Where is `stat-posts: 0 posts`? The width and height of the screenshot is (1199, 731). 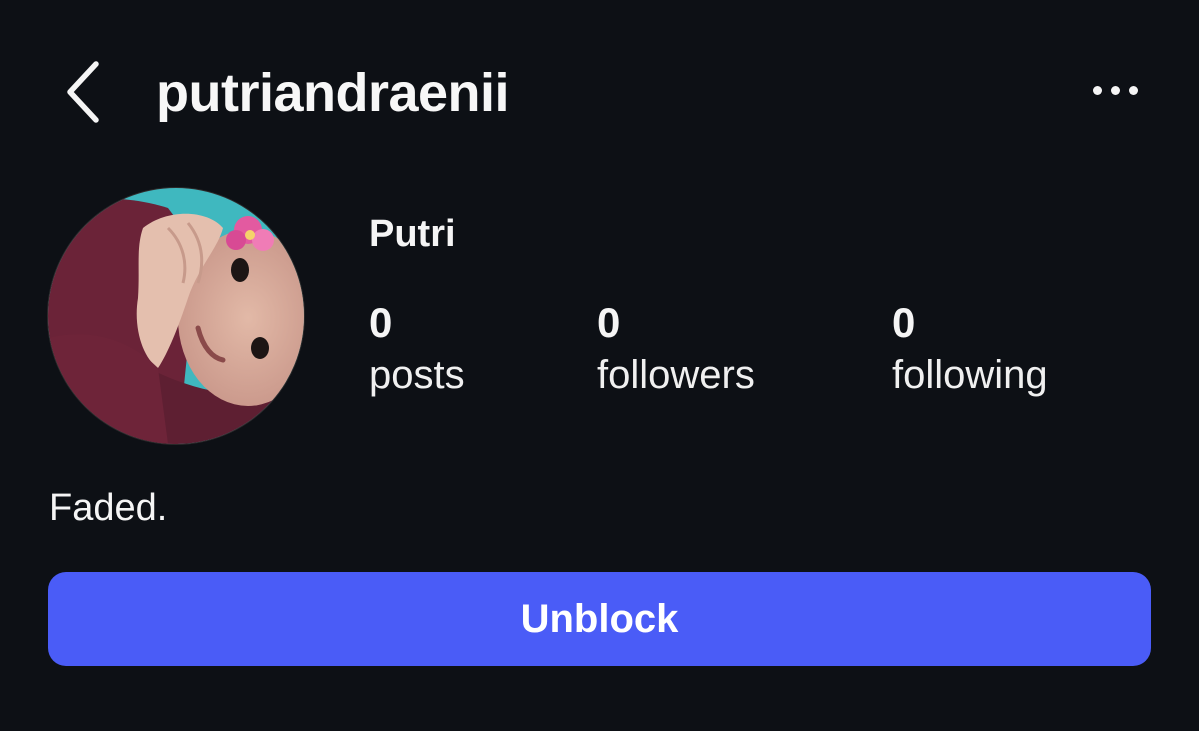 stat-posts: 0 posts is located at coordinates (417, 350).